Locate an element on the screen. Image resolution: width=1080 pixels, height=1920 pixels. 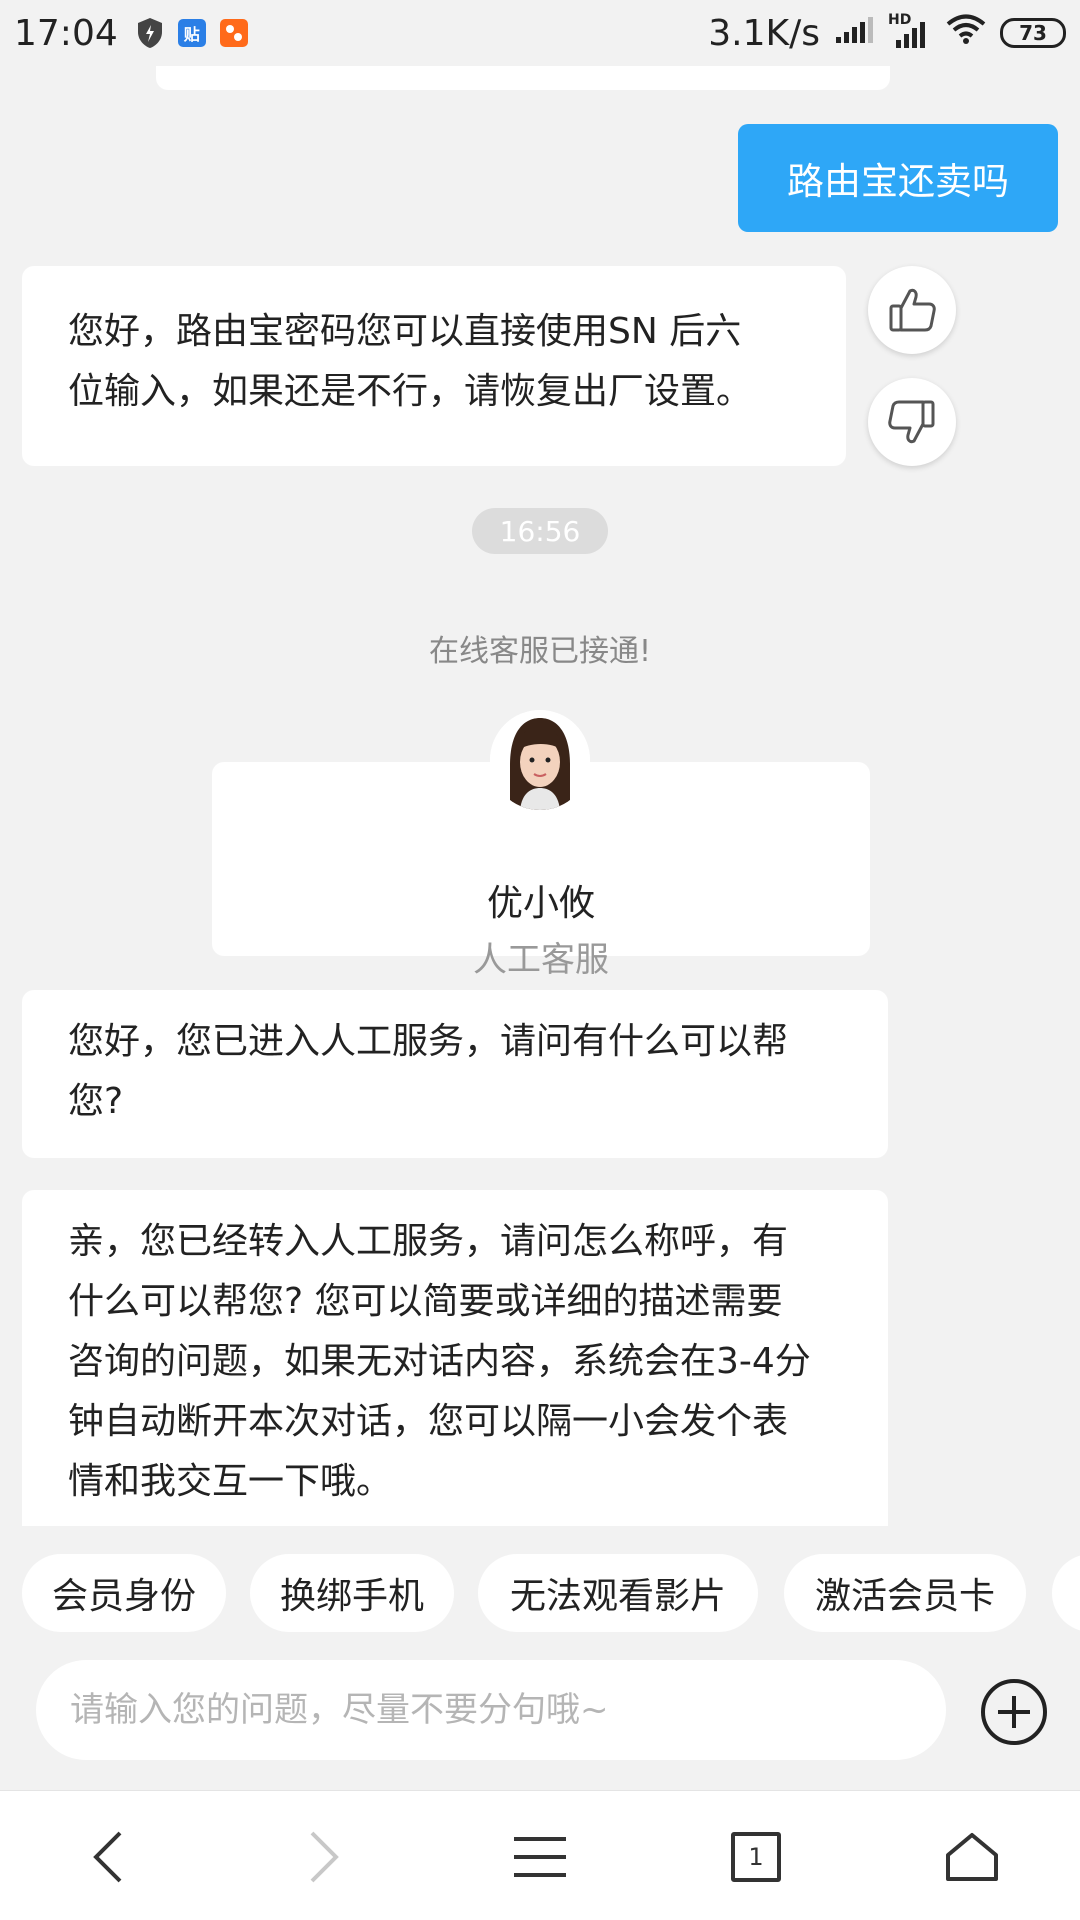
user-message-bubble: 路由宝还卖吗 is located at coordinates (898, 178).